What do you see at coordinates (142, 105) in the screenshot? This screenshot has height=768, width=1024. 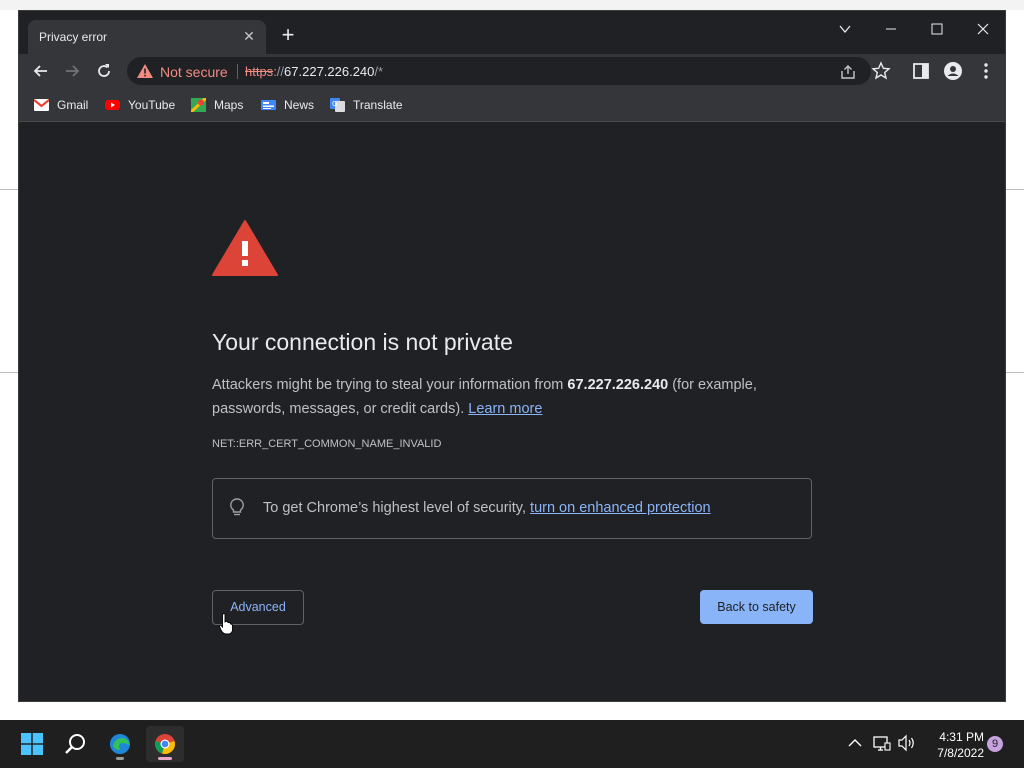 I see `bookmark-youtube: YouTube` at bounding box center [142, 105].